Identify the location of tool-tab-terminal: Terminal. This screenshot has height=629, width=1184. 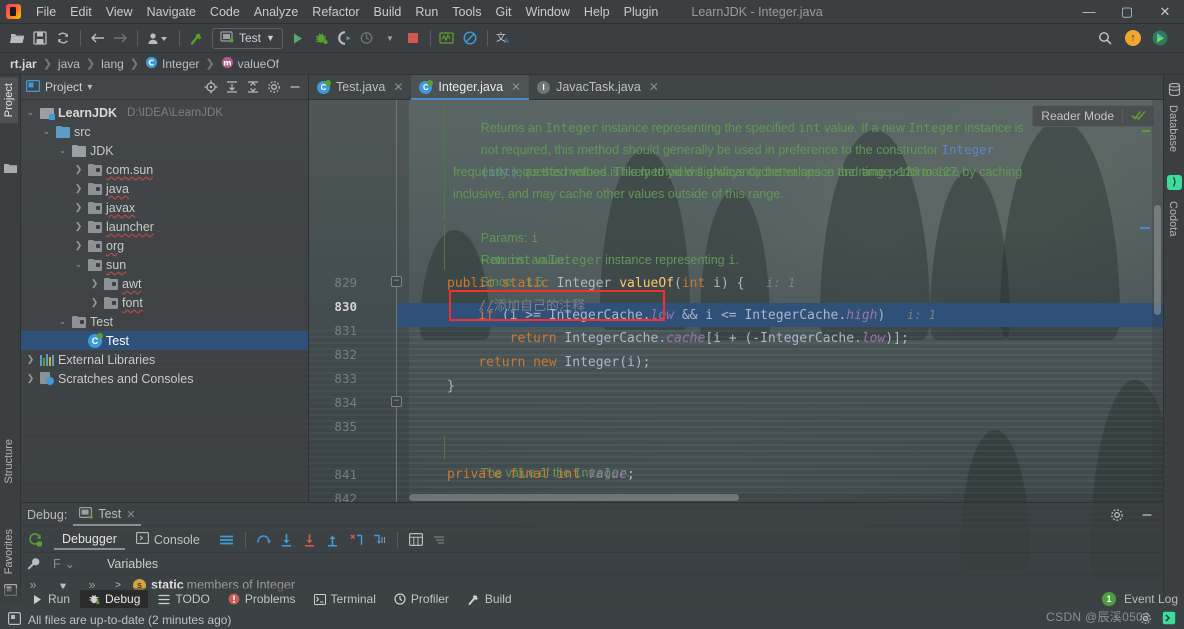
(345, 599).